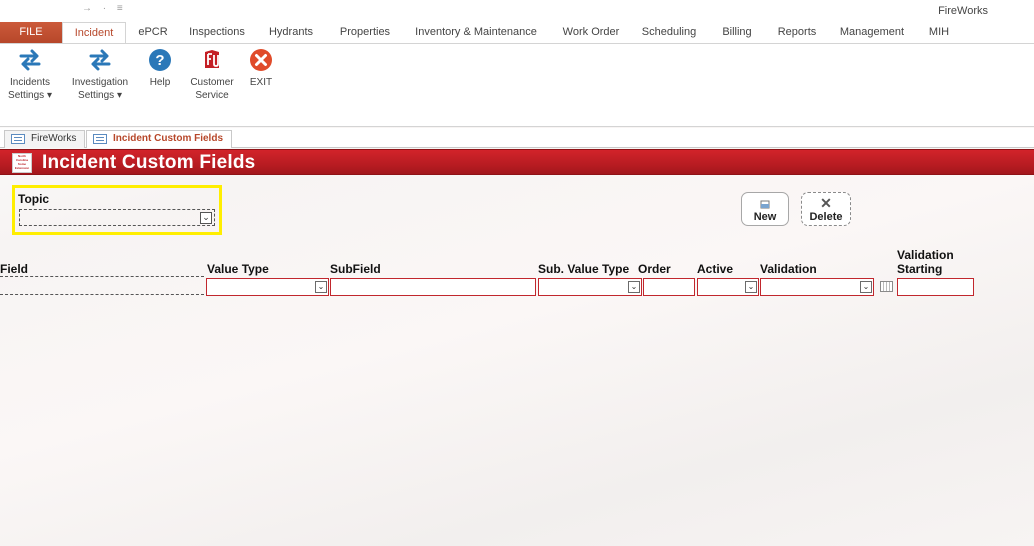 This screenshot has height=546, width=1034. What do you see at coordinates (54, 138) in the screenshot?
I see `doc-tab-fireworks-label: FireWorks` at bounding box center [54, 138].